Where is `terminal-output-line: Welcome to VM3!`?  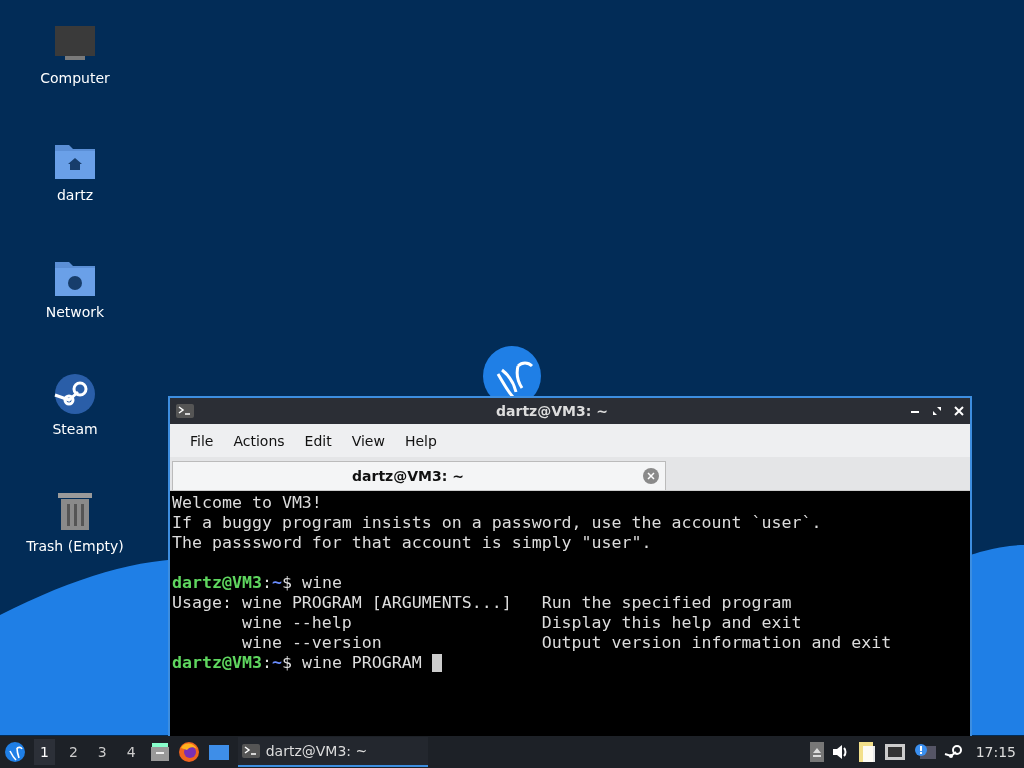
terminal-output-line: Welcome to VM3! is located at coordinates (247, 503).